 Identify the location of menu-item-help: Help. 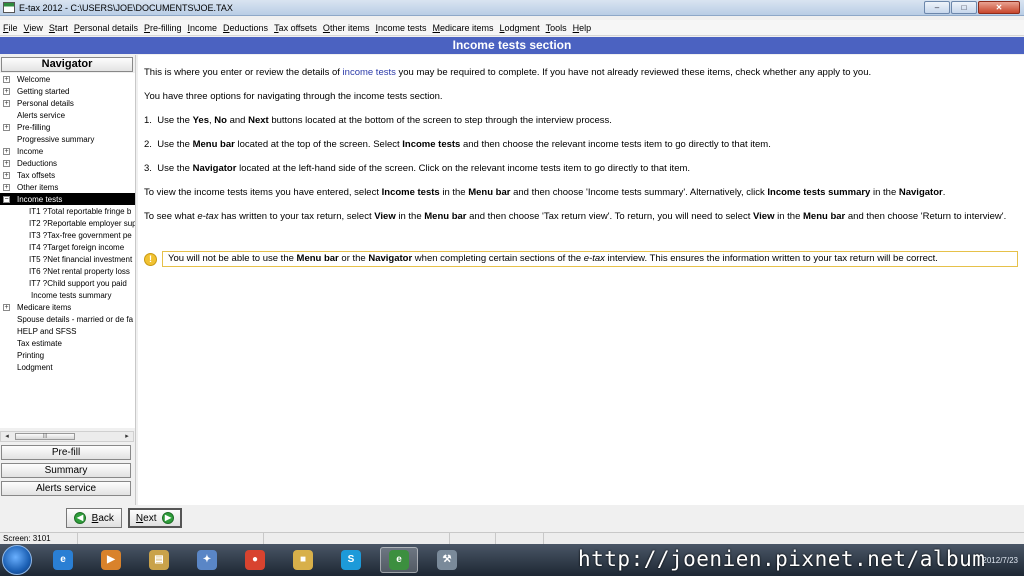
(582, 28).